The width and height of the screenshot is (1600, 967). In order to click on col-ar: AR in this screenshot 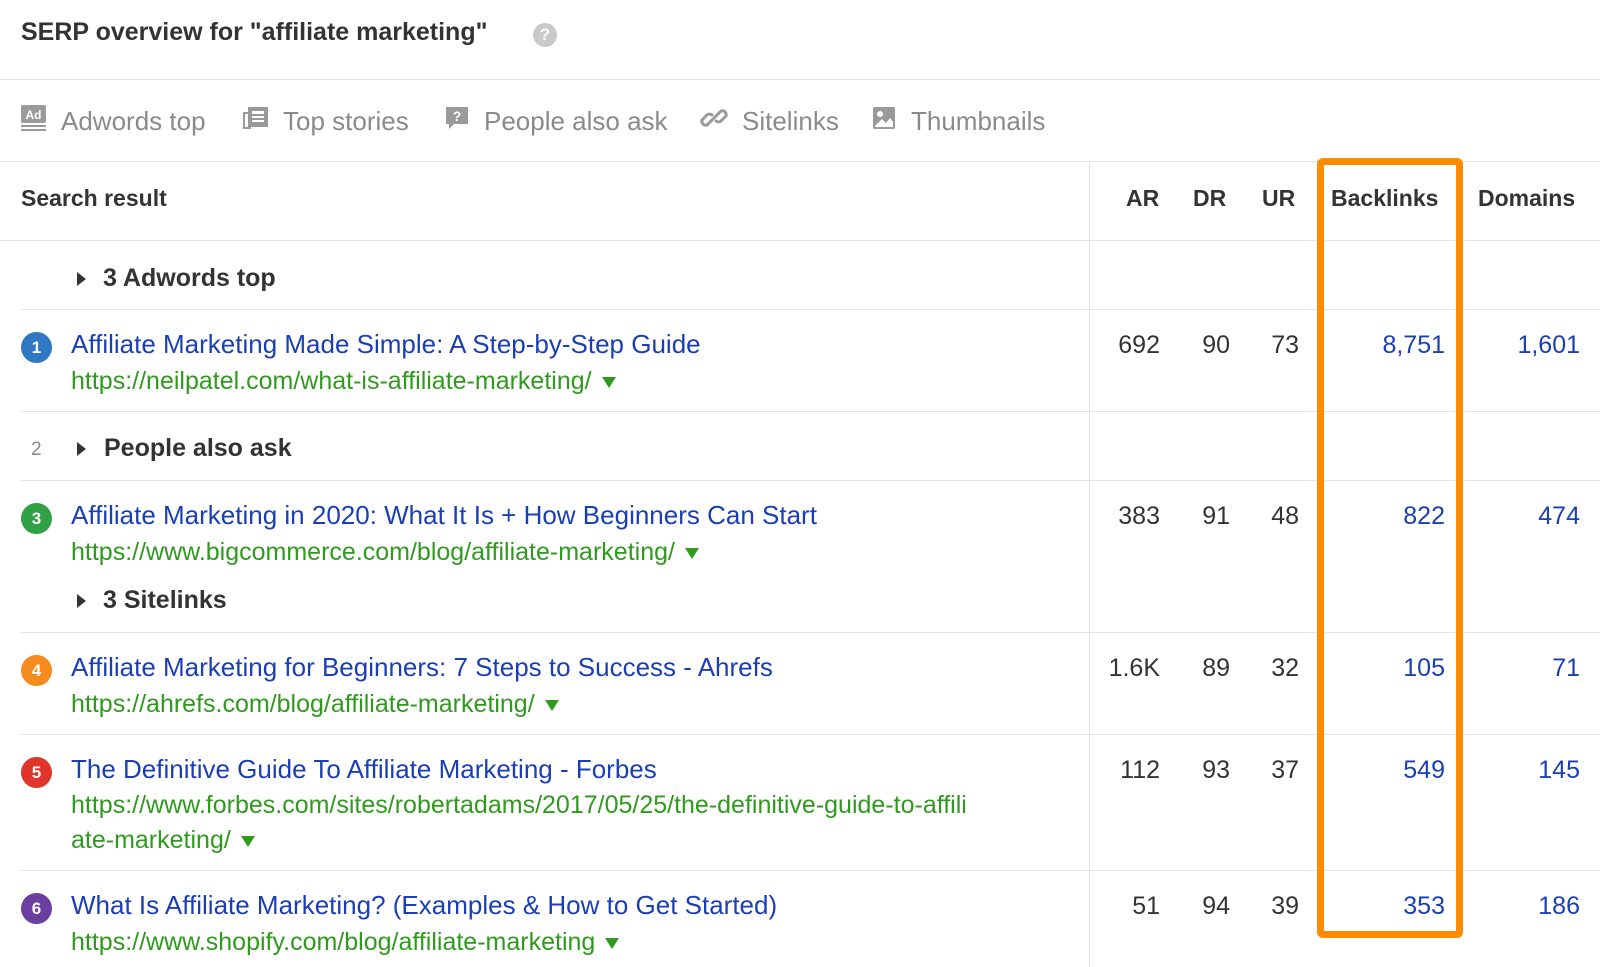, I will do `click(1142, 198)`.